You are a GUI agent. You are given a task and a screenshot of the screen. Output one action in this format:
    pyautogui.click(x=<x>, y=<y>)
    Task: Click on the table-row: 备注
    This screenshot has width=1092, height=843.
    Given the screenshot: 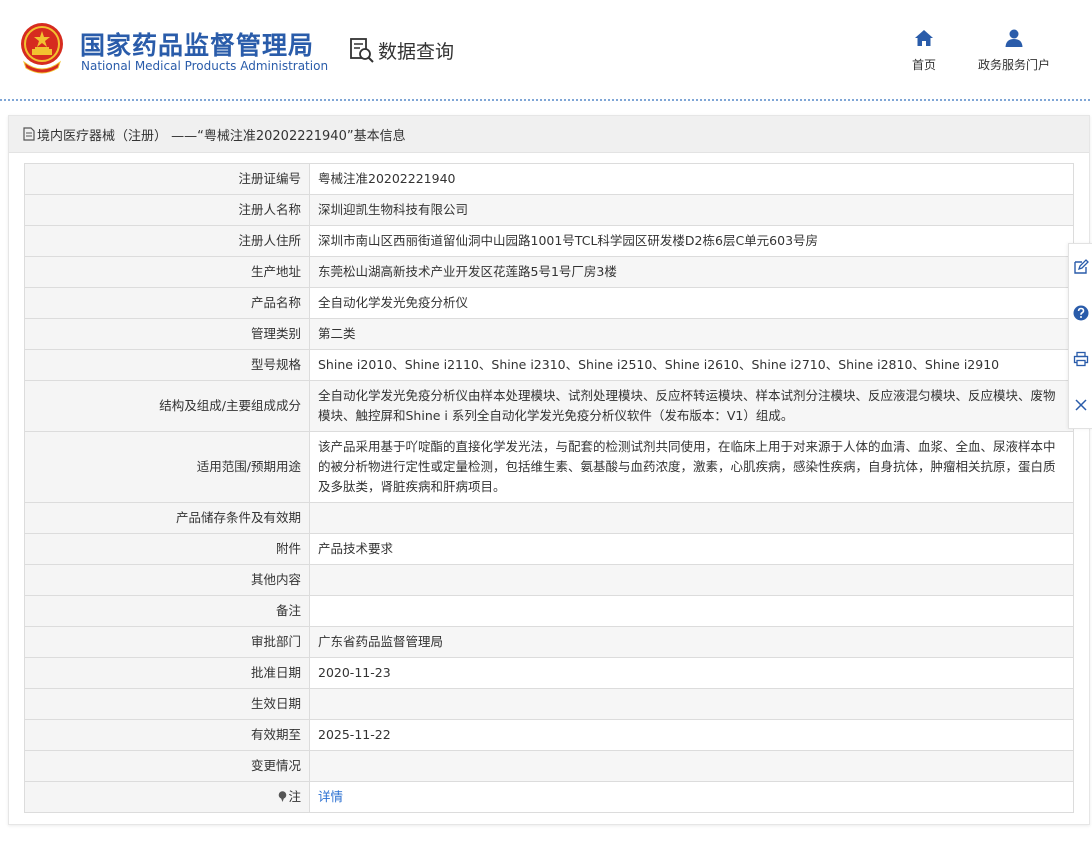 What is the action you would take?
    pyautogui.click(x=549, y=611)
    